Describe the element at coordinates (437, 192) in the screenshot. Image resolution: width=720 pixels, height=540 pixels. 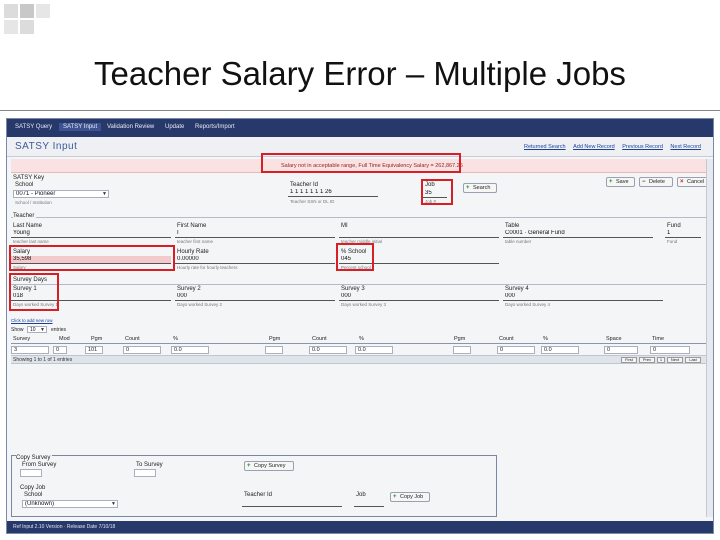
I see `job-highlight-box` at that location.